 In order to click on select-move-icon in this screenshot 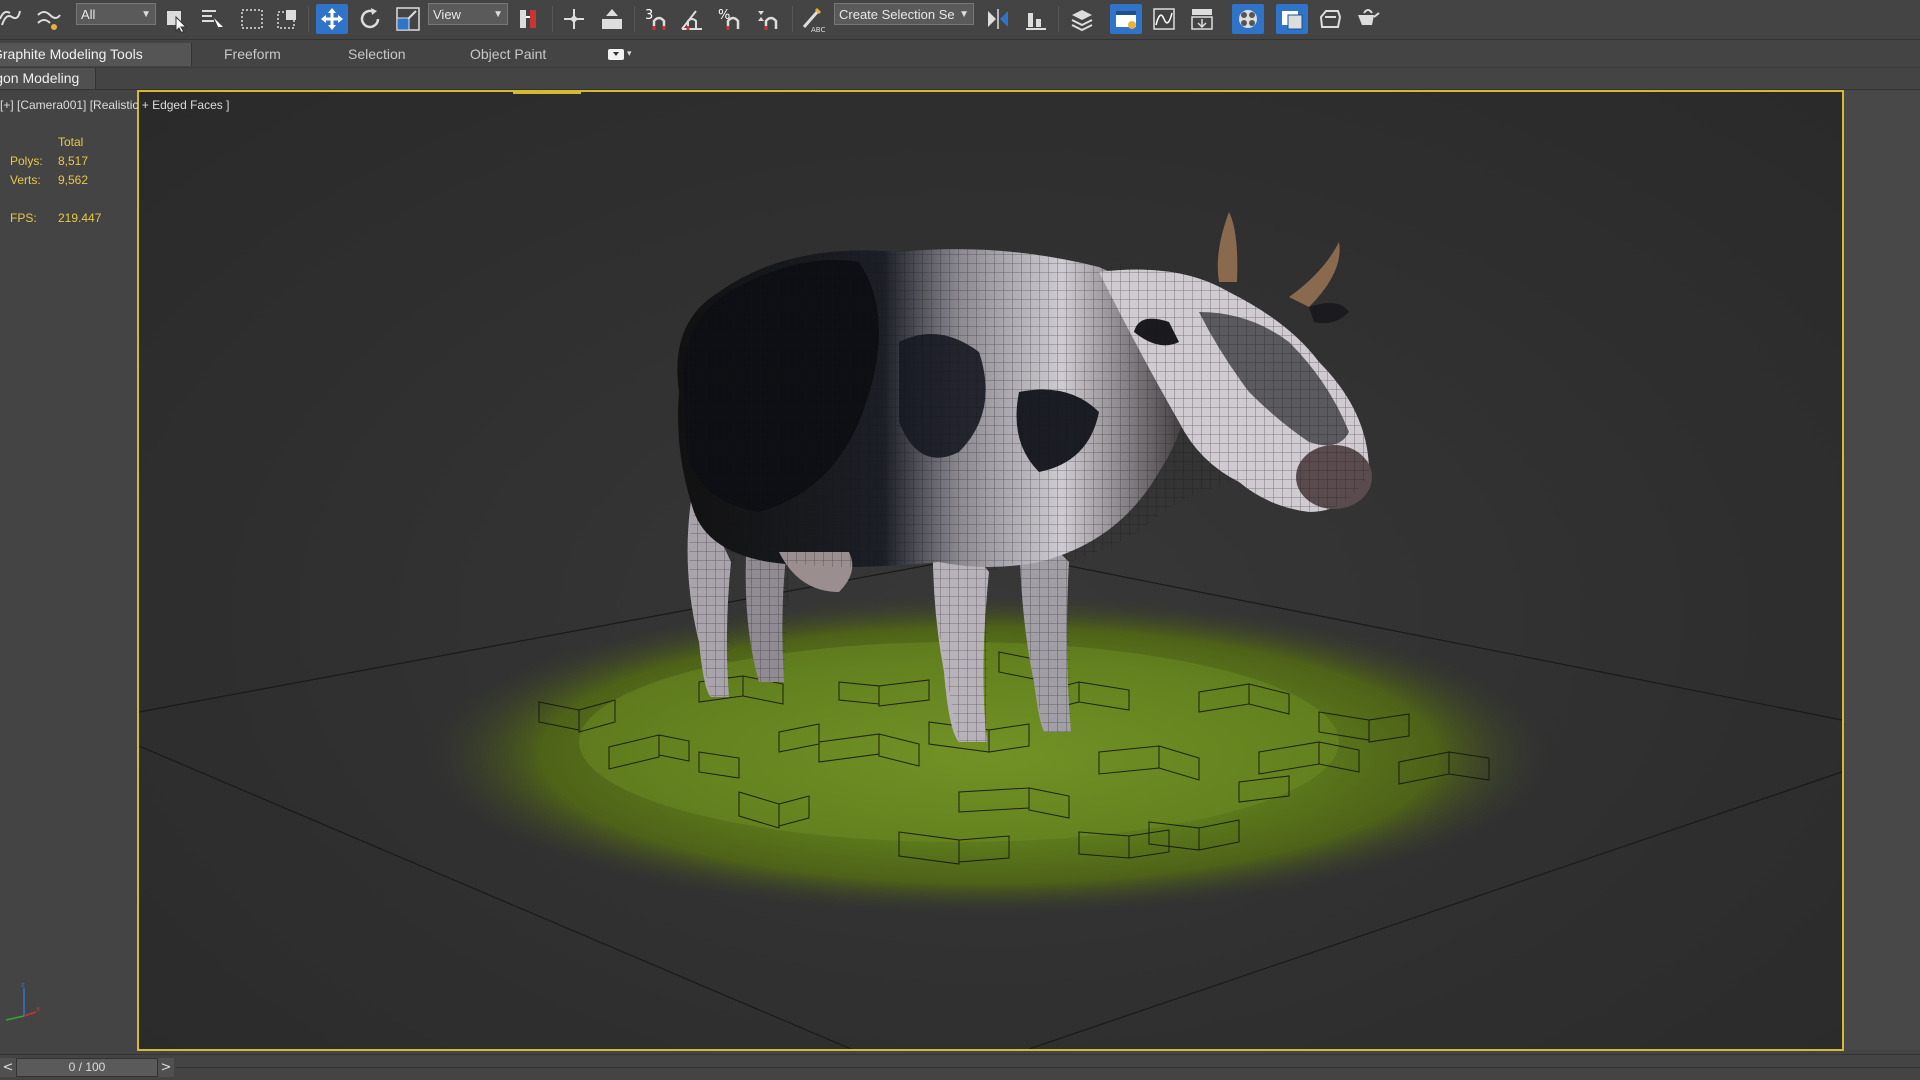, I will do `click(332, 19)`.